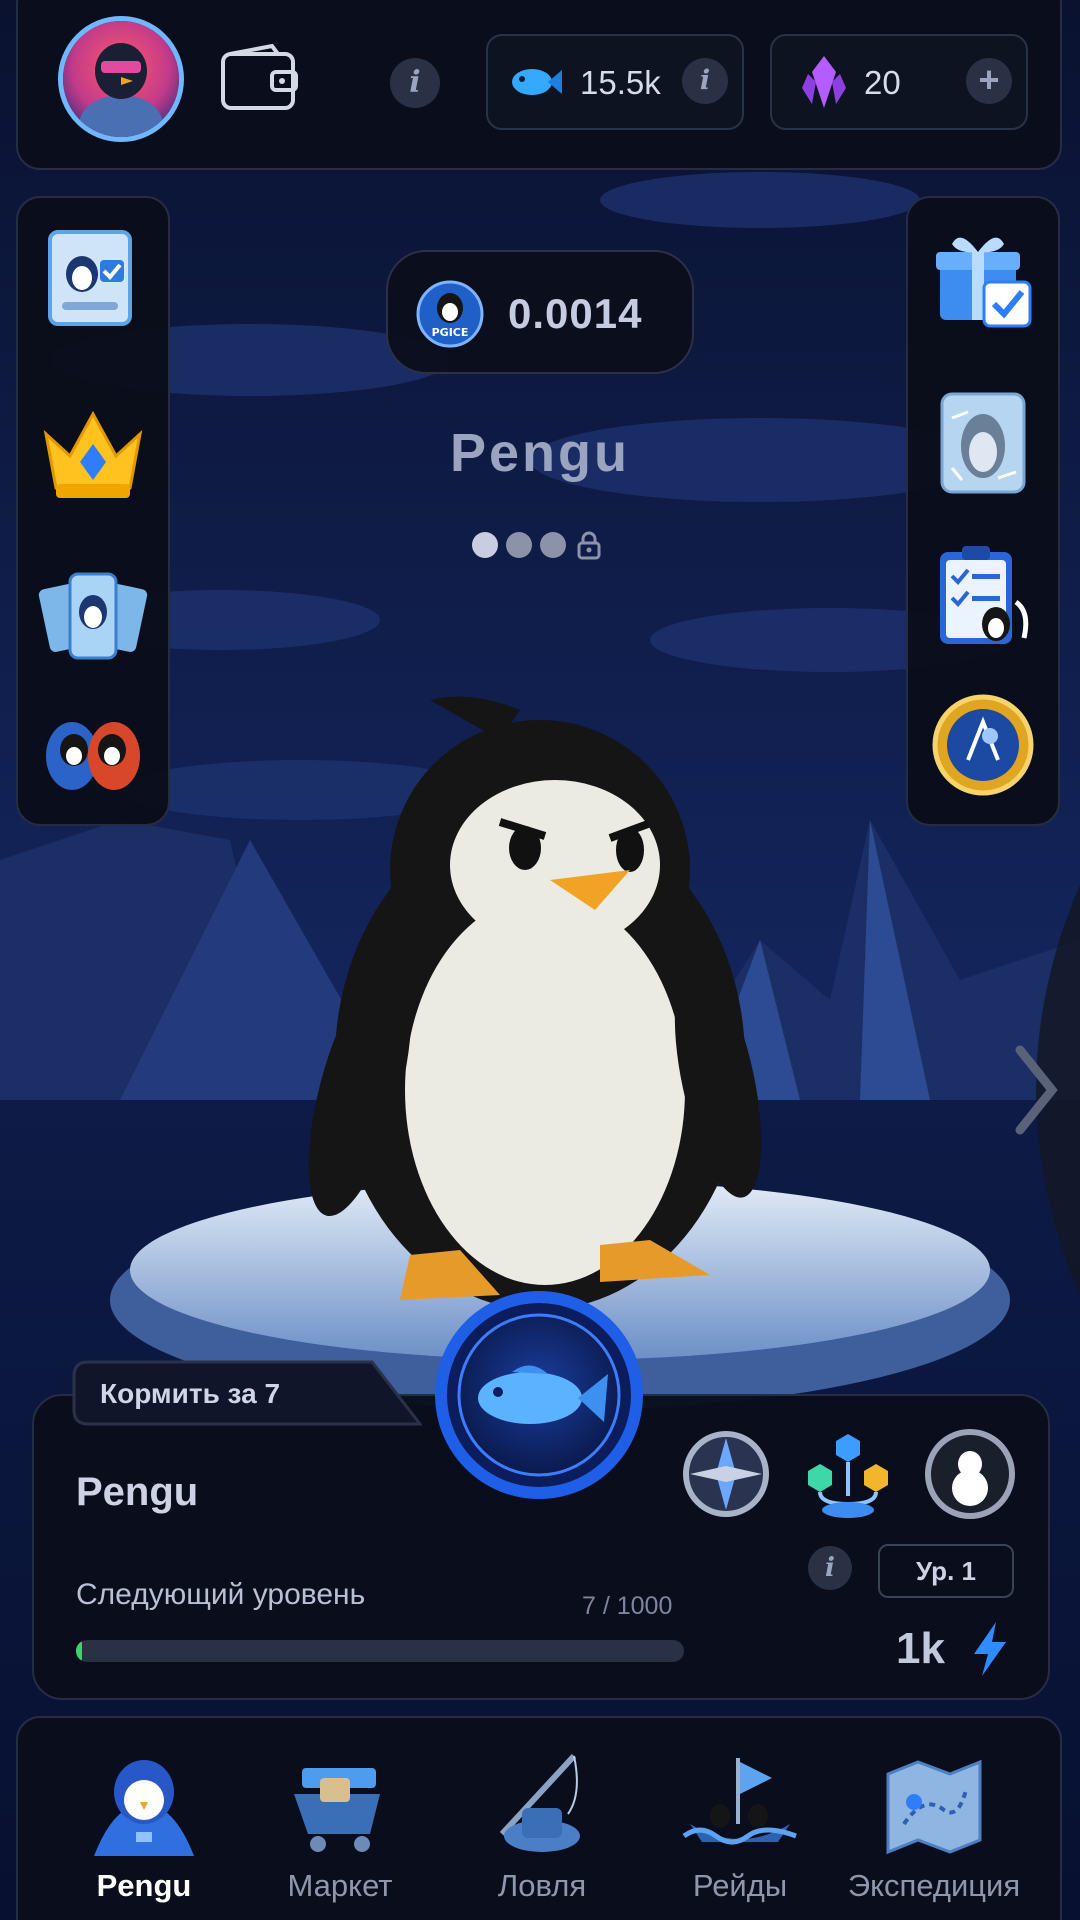  I want to click on nav-item-pengu: Pengu, so click(144, 1832).